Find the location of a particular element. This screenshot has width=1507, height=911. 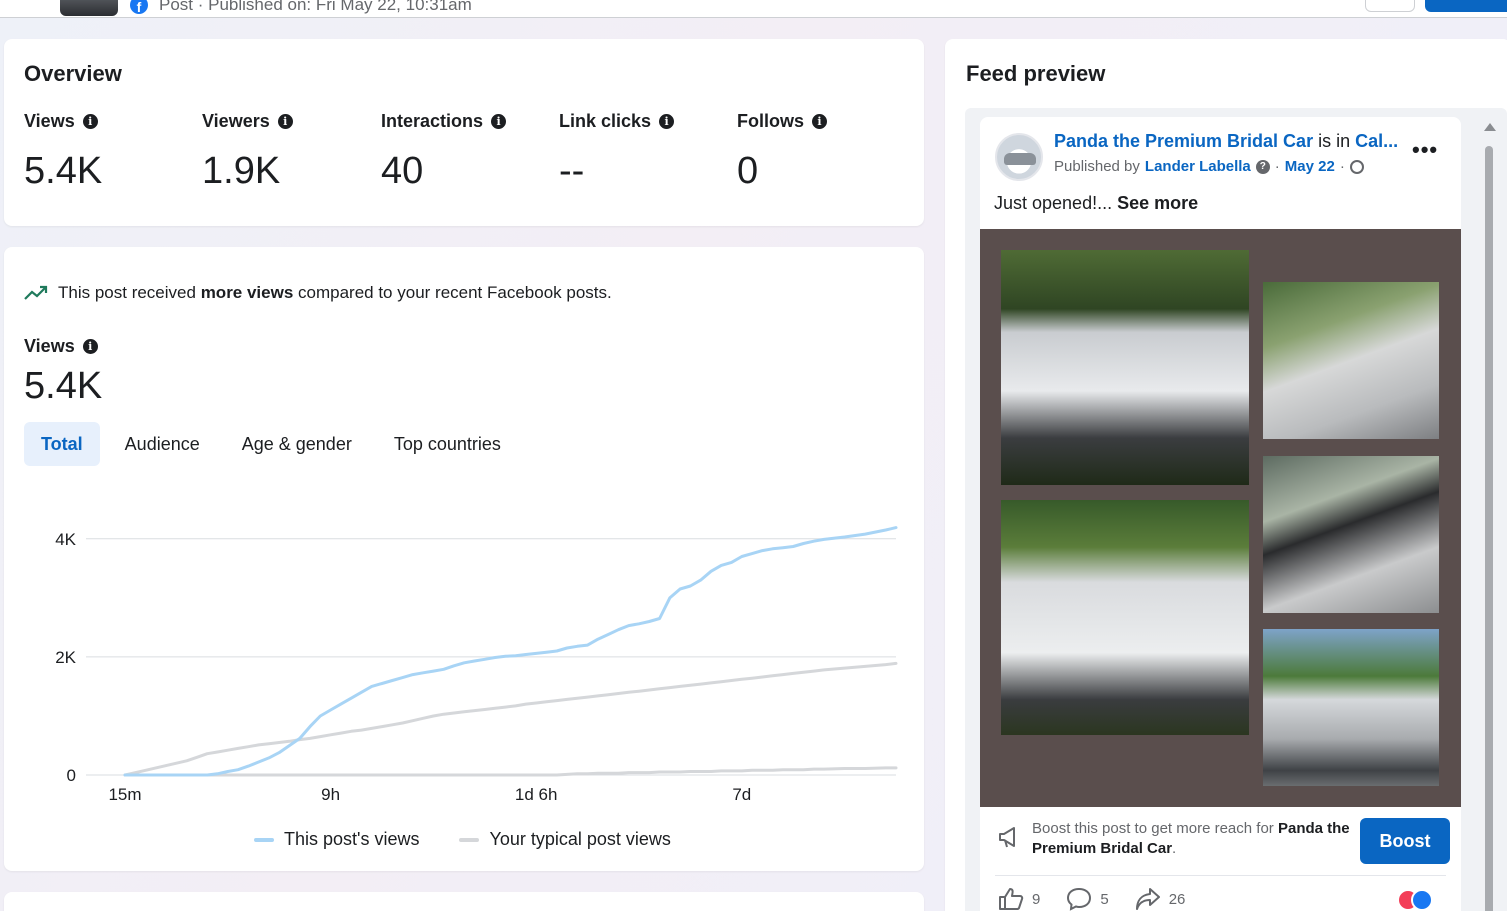

feed-scrollbar is located at coordinates (1490, 517).